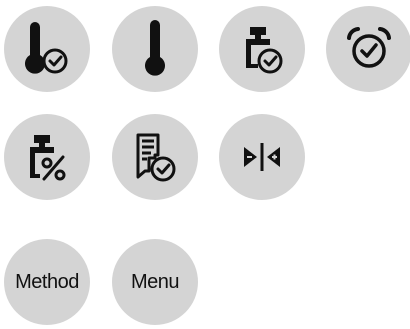 The width and height of the screenshot is (410, 329). I want to click on tare-zero-icon, so click(262, 157).